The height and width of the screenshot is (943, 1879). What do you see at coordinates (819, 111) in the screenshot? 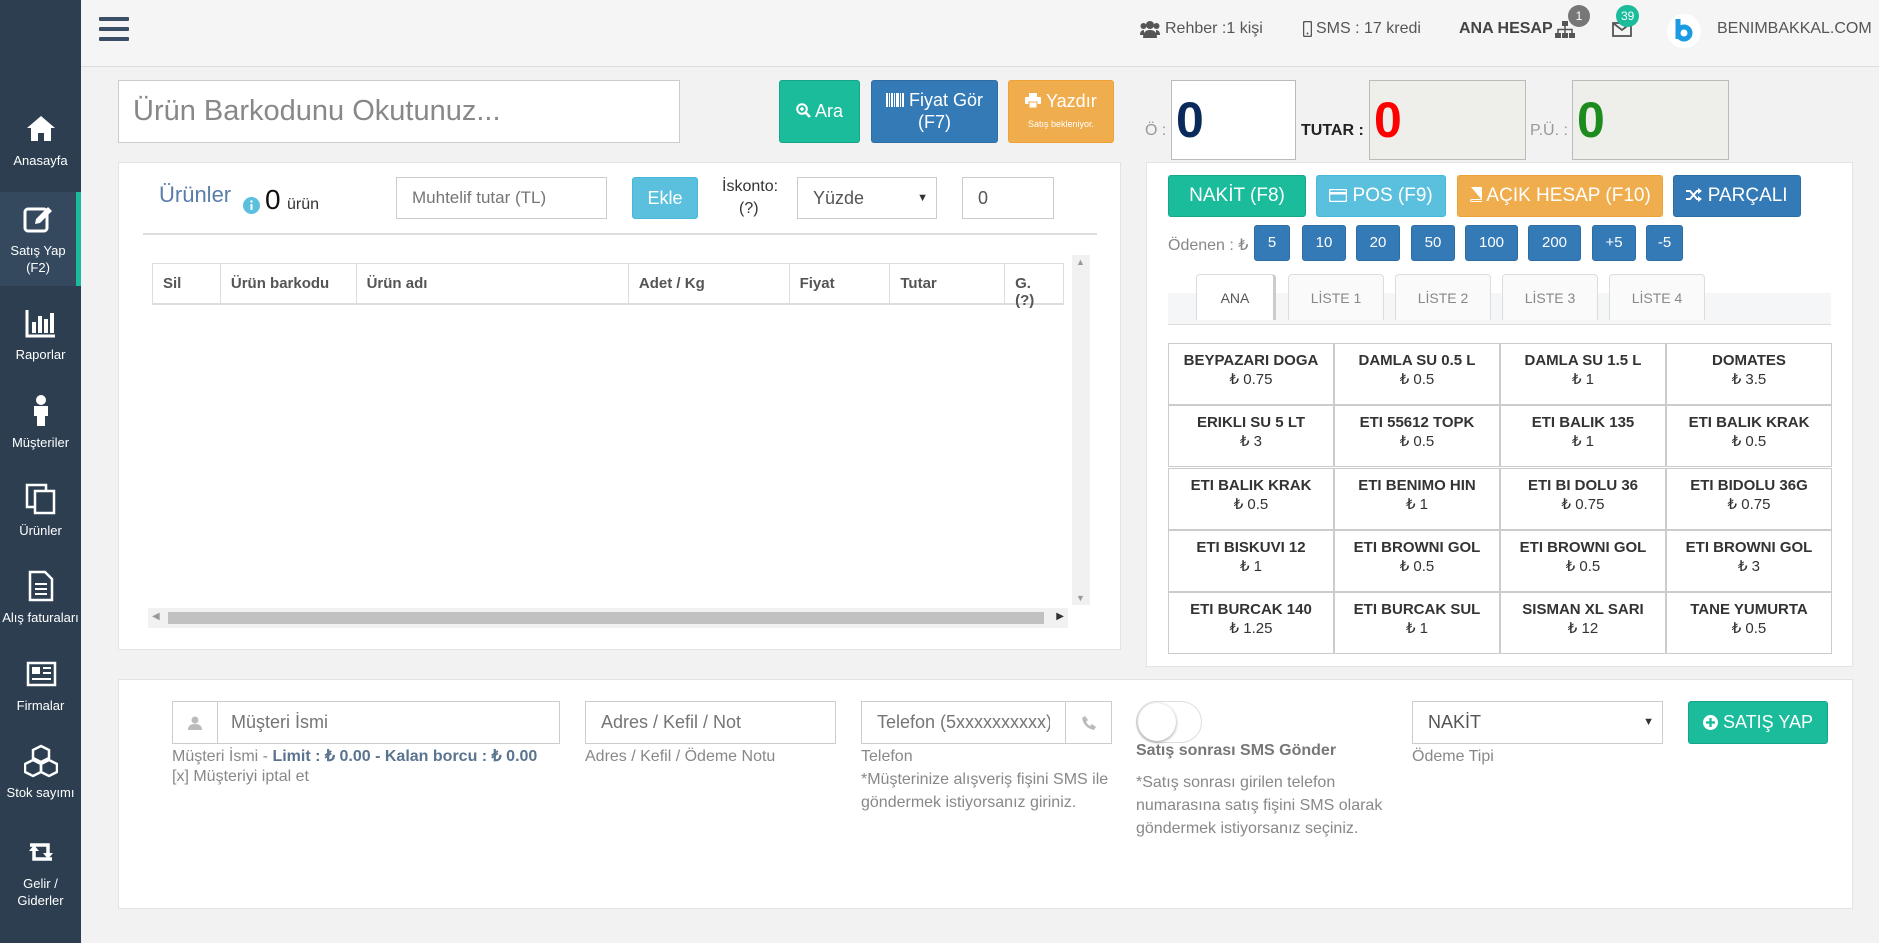
I see `ara-button: Ara` at bounding box center [819, 111].